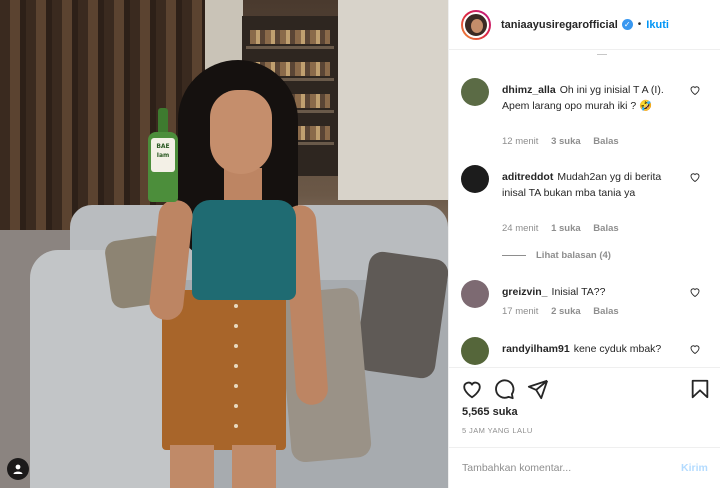  I want to click on comment-meta: 12 menit 3 suka Balas, so click(565, 141).